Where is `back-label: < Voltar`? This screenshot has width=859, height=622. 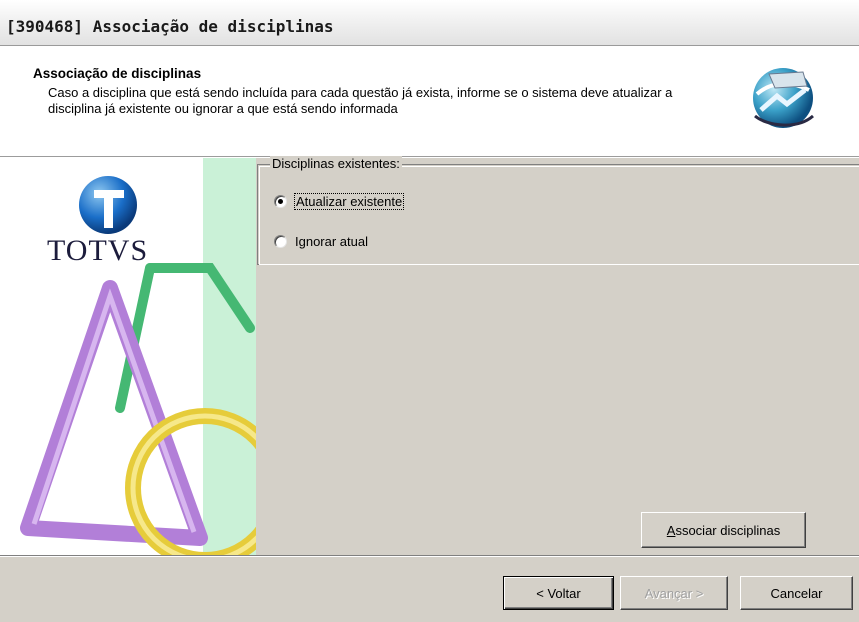
back-label: < Voltar is located at coordinates (558, 593).